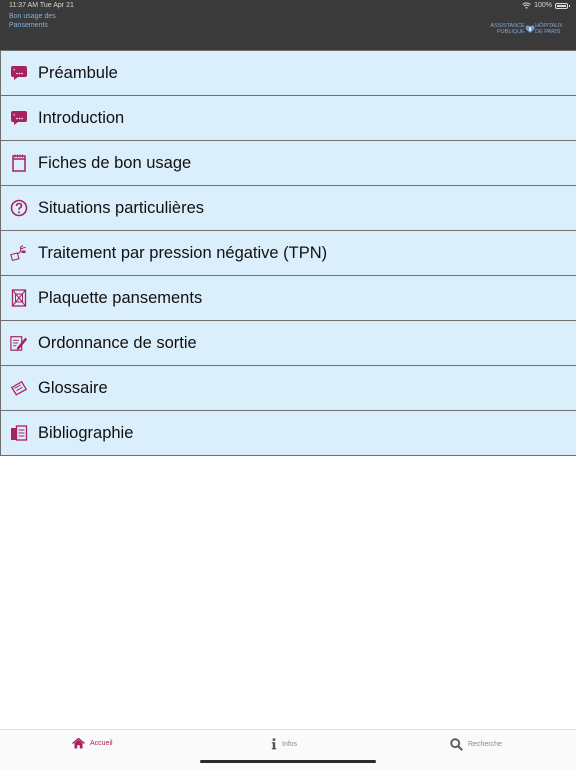  Describe the element at coordinates (19, 388) in the screenshot. I see `tag-label-icon` at that location.